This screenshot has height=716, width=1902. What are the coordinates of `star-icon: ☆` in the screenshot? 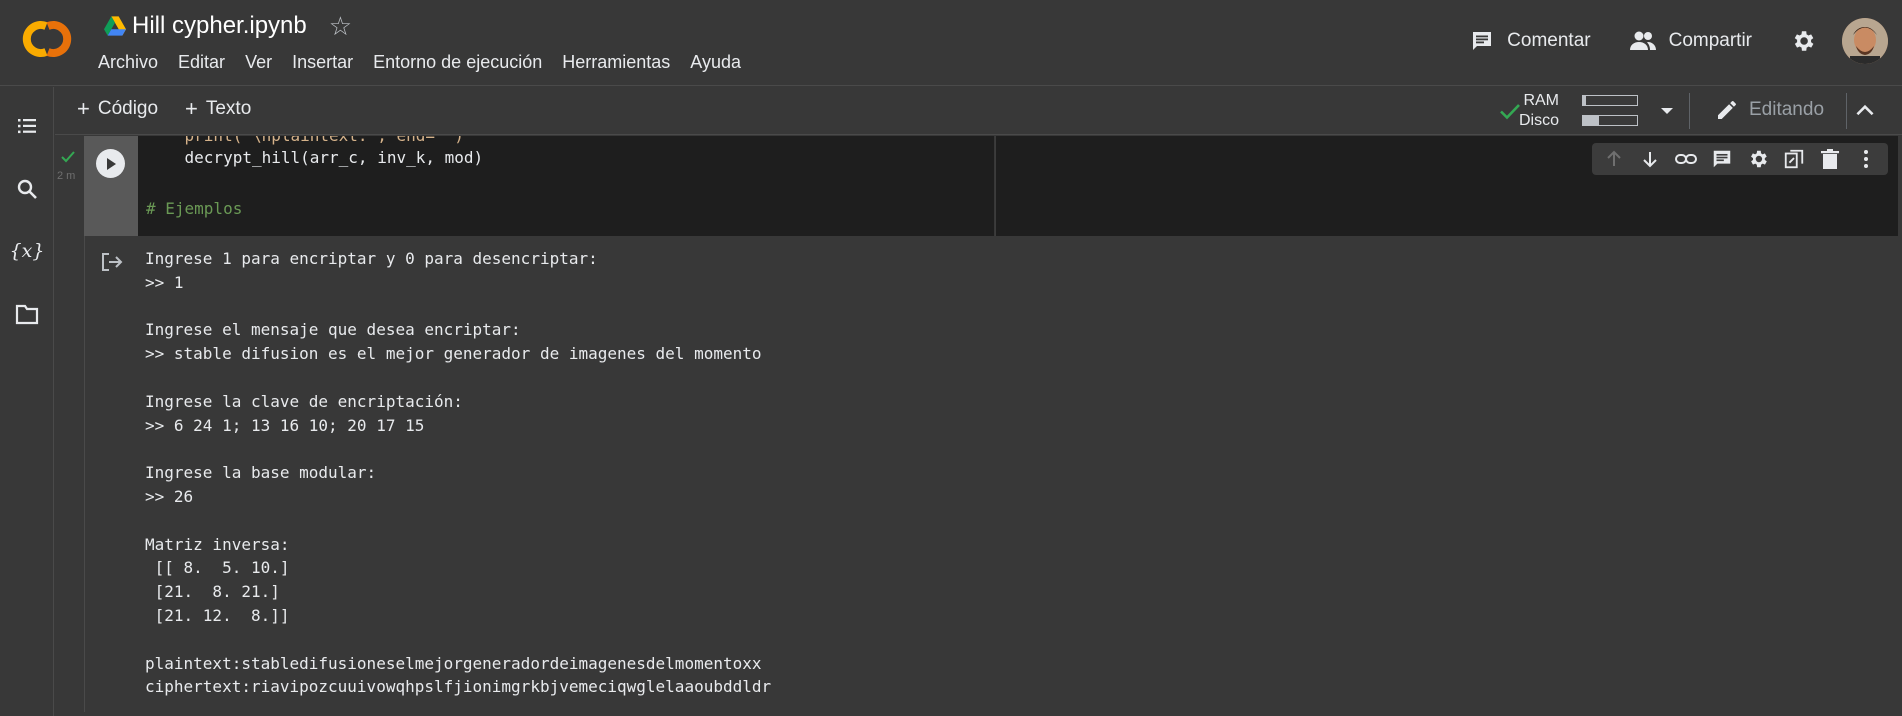 It's located at (340, 26).